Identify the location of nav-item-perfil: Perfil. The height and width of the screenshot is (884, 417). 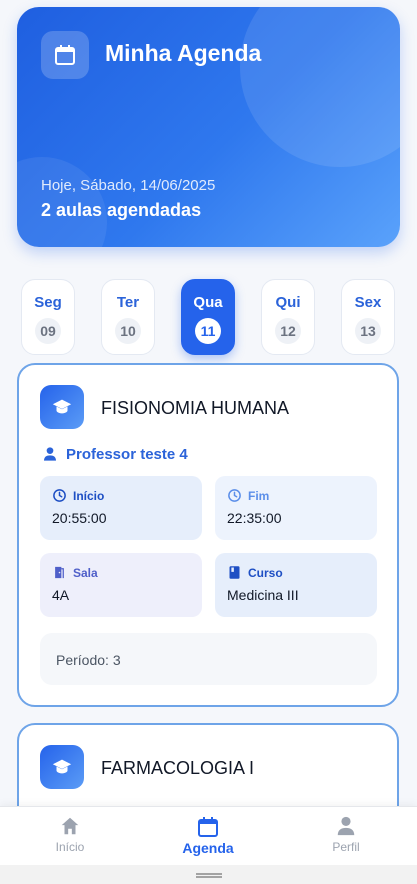
(346, 834).